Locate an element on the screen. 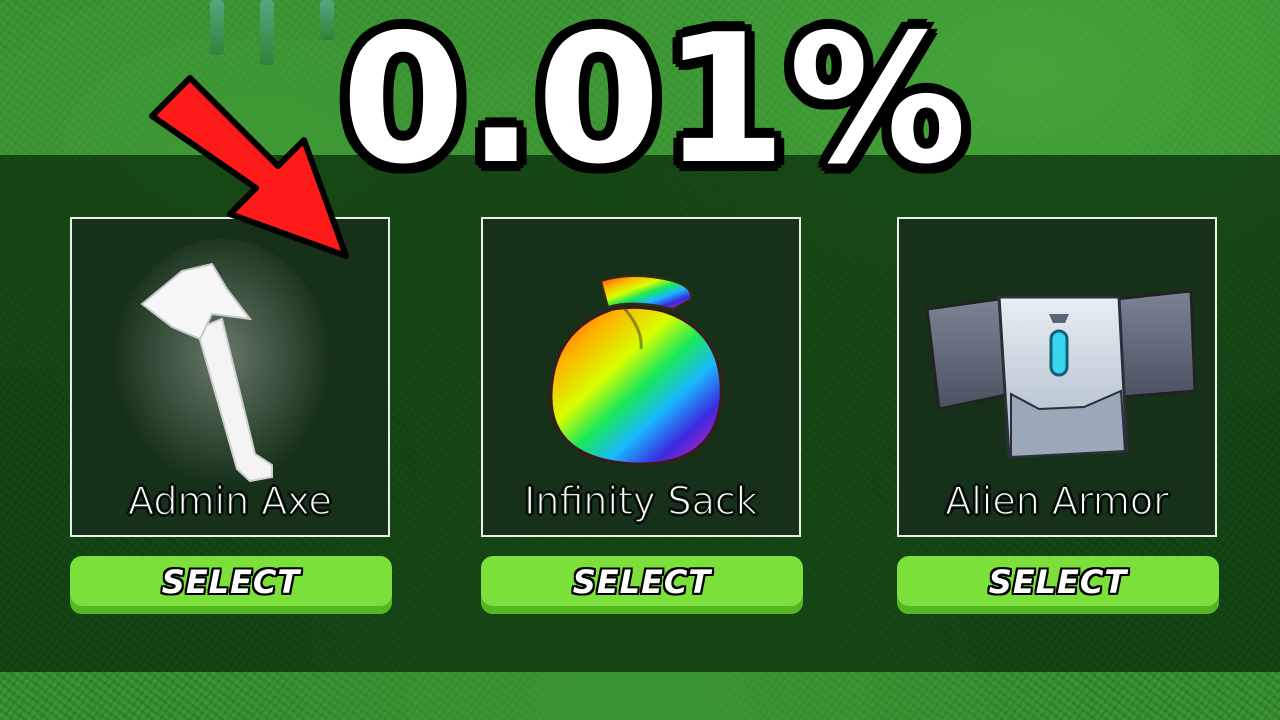 This screenshot has height=720, width=1280. headline-percent: 0.01% is located at coordinates (655, 101).